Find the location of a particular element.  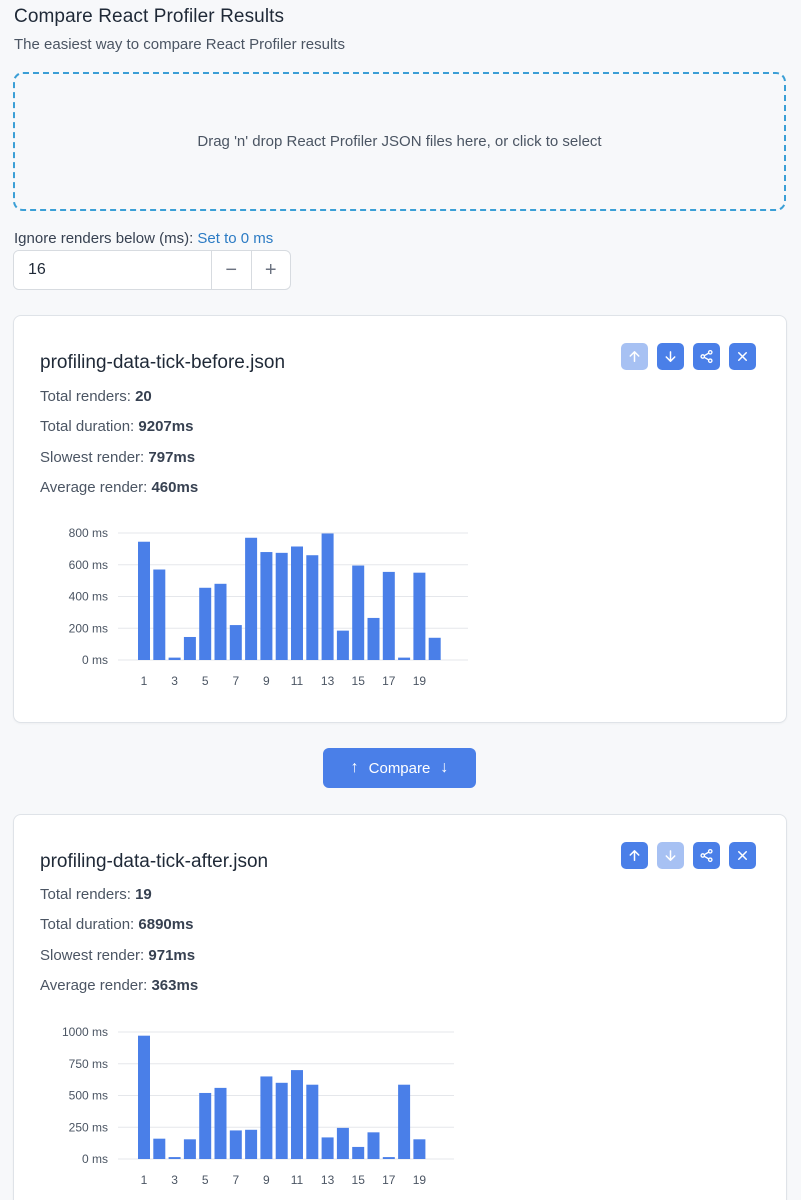

share-icon is located at coordinates (706, 855).